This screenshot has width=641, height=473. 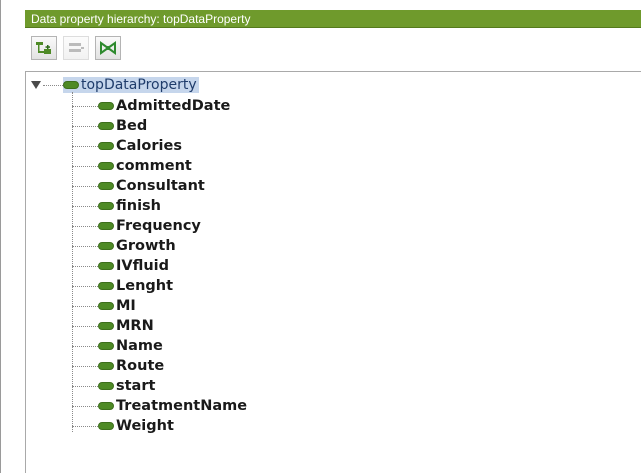 What do you see at coordinates (158, 226) in the screenshot?
I see `tree-item-label: Frequency` at bounding box center [158, 226].